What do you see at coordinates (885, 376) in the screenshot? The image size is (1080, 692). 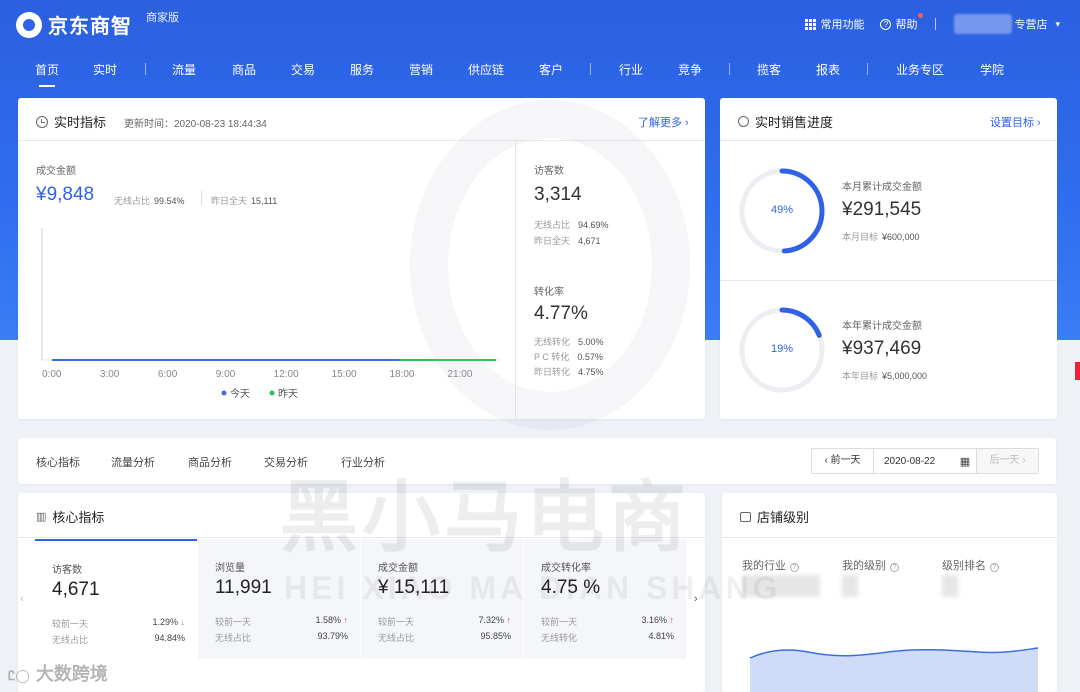 I see `year-target: 本年目标 ¥5,000,000` at bounding box center [885, 376].